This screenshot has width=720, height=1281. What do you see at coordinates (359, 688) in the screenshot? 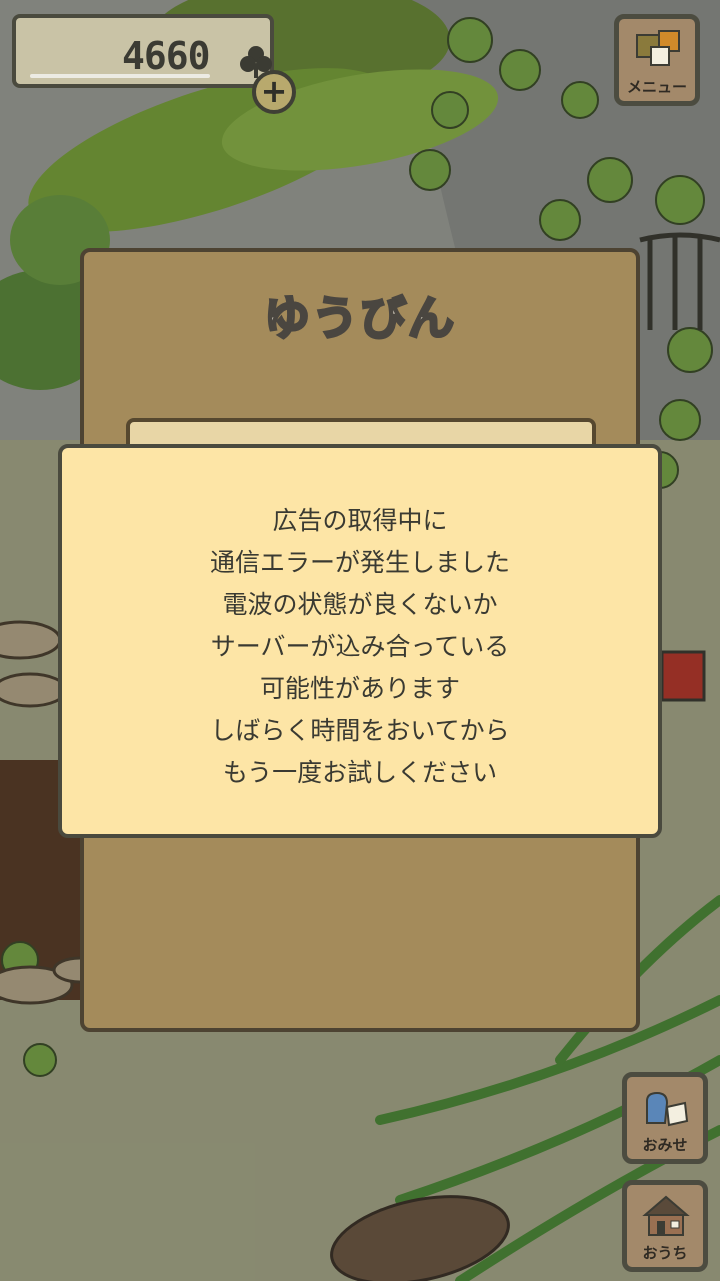
I see `error-message-line: 可能性があります` at bounding box center [359, 688].